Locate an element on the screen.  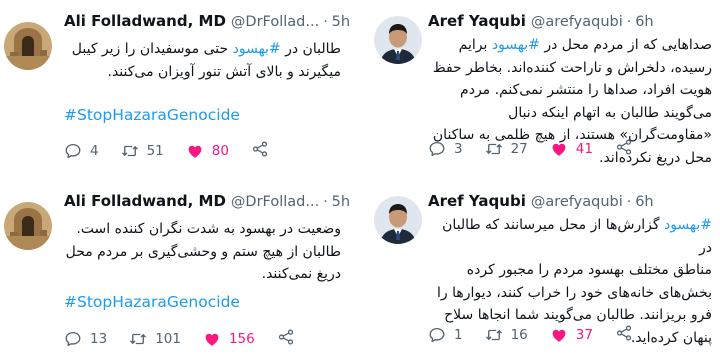
action-bar: 1 16 37 is located at coordinates (530, 335).